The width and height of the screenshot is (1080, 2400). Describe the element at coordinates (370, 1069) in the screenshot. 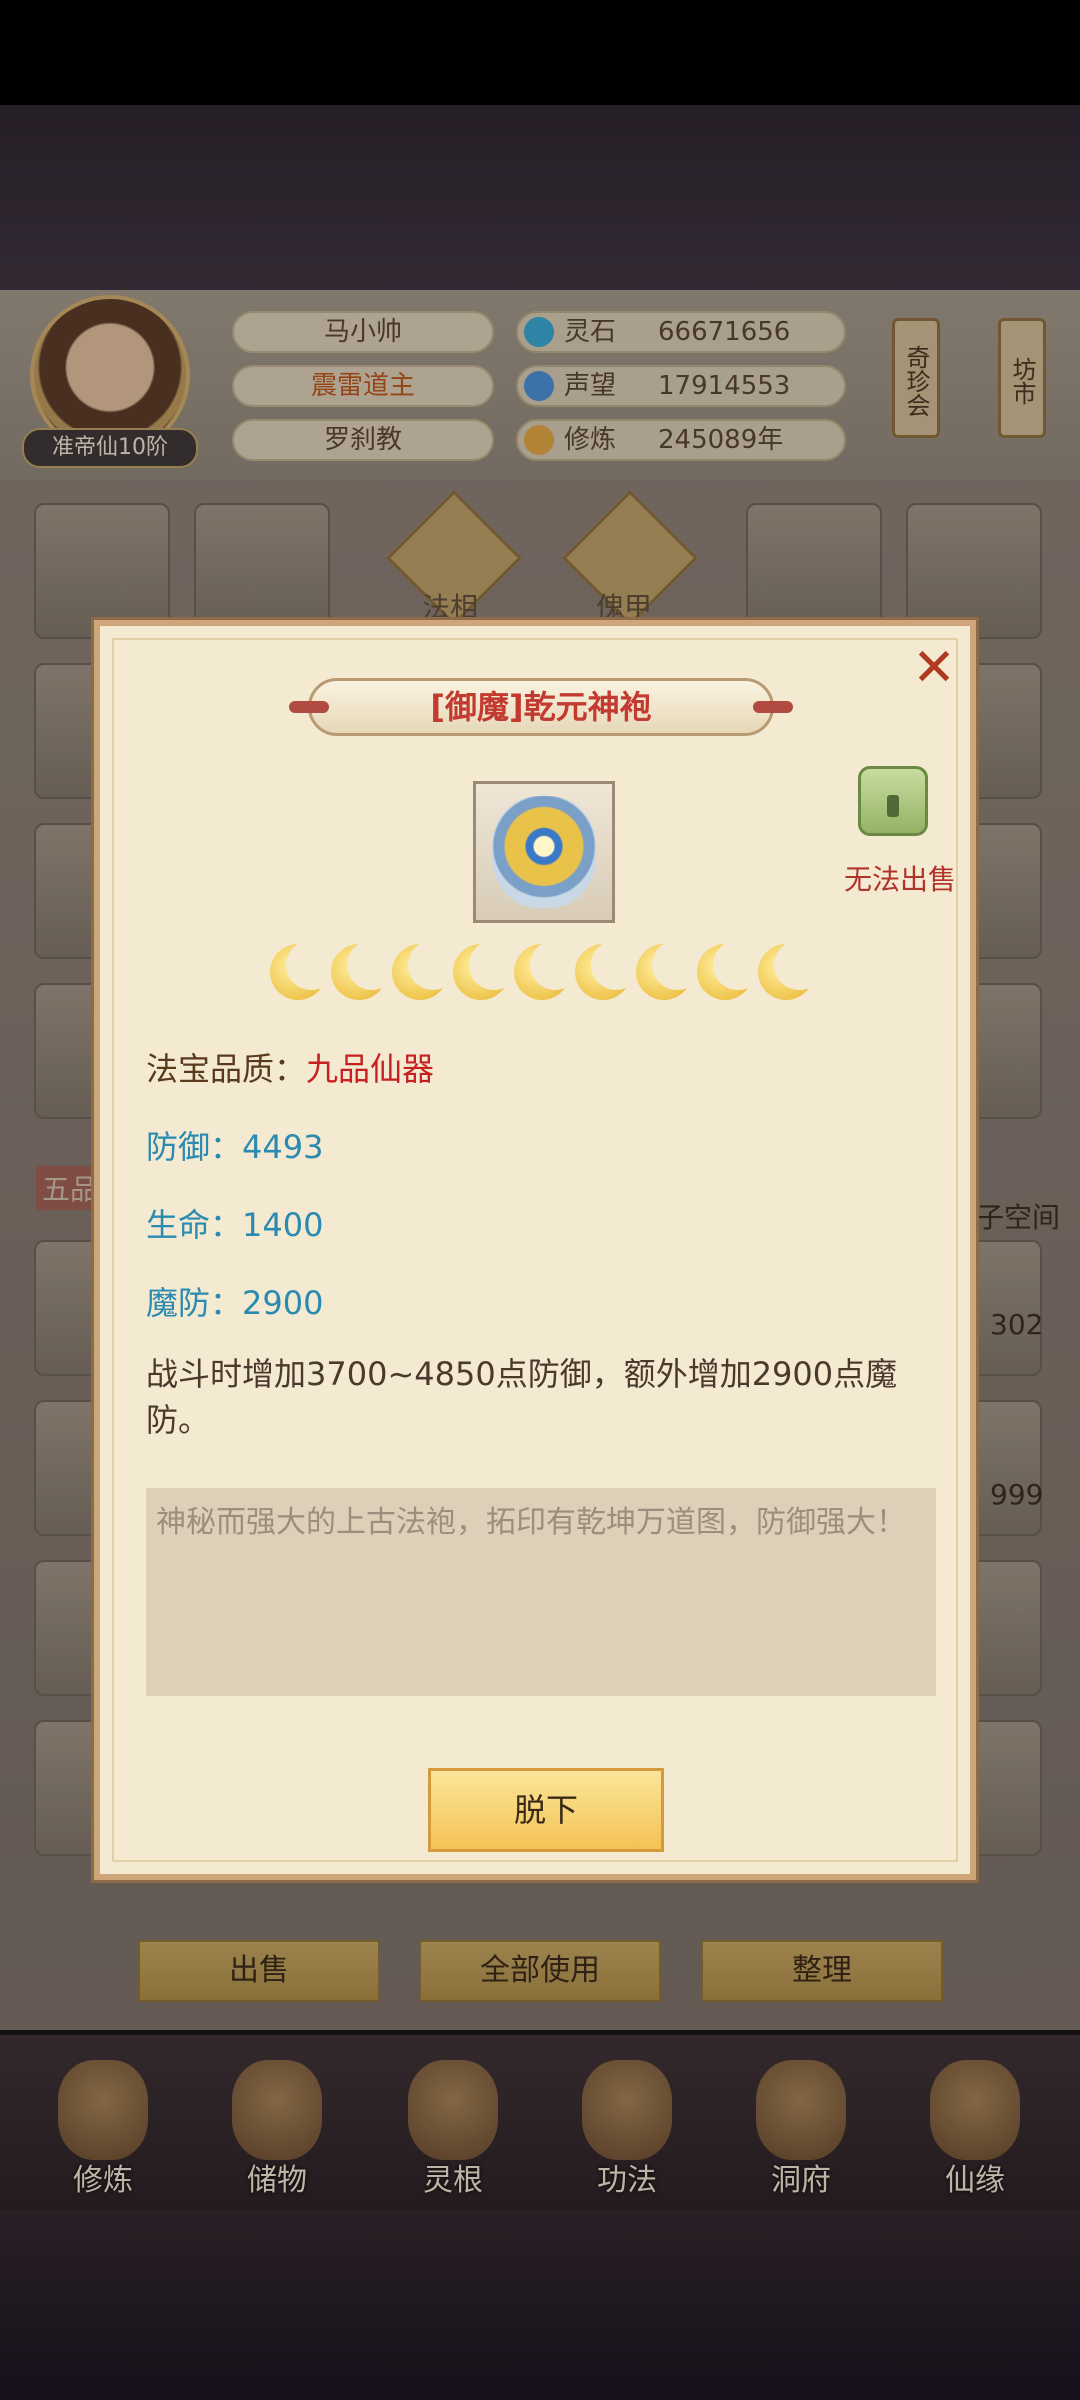

I see `quality-value: 九品仙器` at that location.